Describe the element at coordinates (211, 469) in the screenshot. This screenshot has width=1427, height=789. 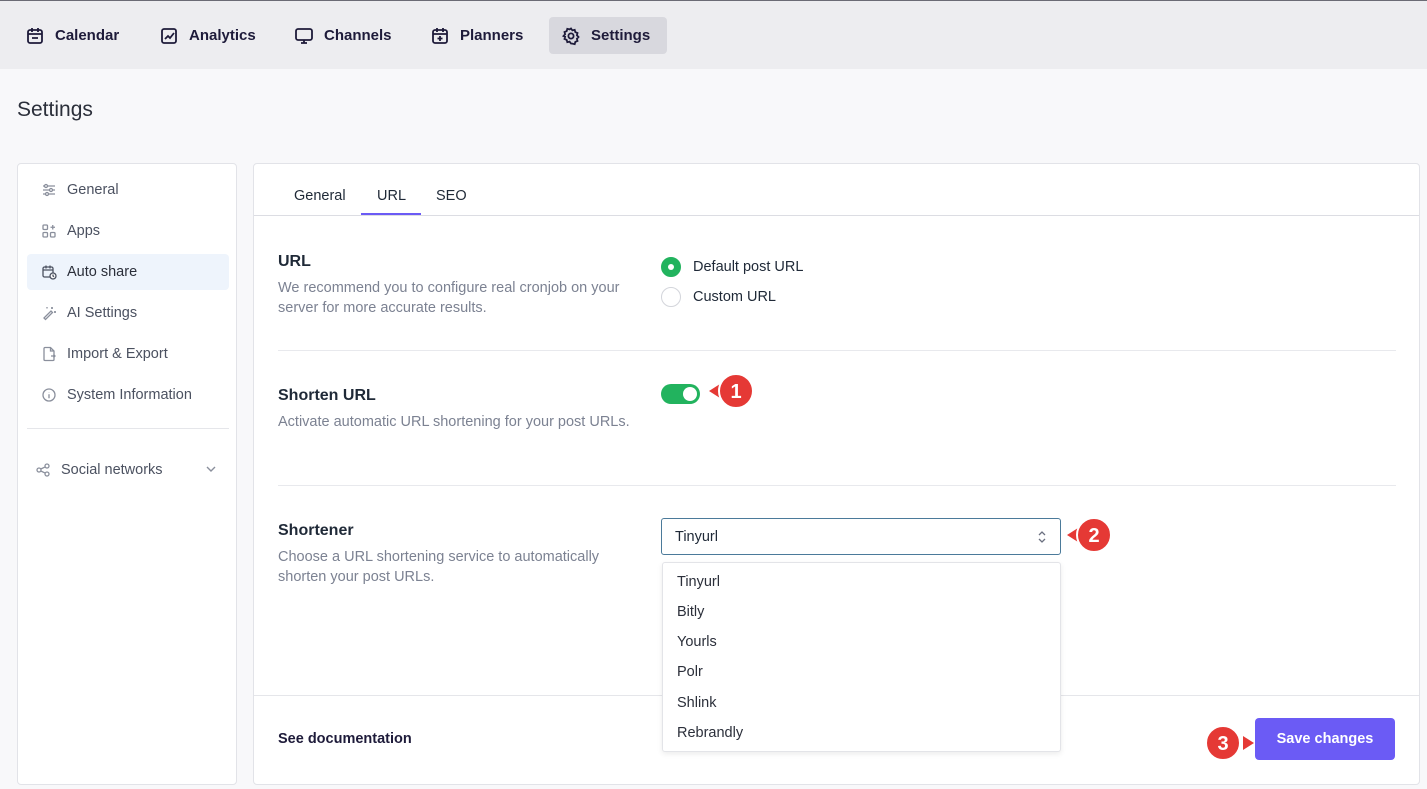
I see `chevron-down-icon` at that location.